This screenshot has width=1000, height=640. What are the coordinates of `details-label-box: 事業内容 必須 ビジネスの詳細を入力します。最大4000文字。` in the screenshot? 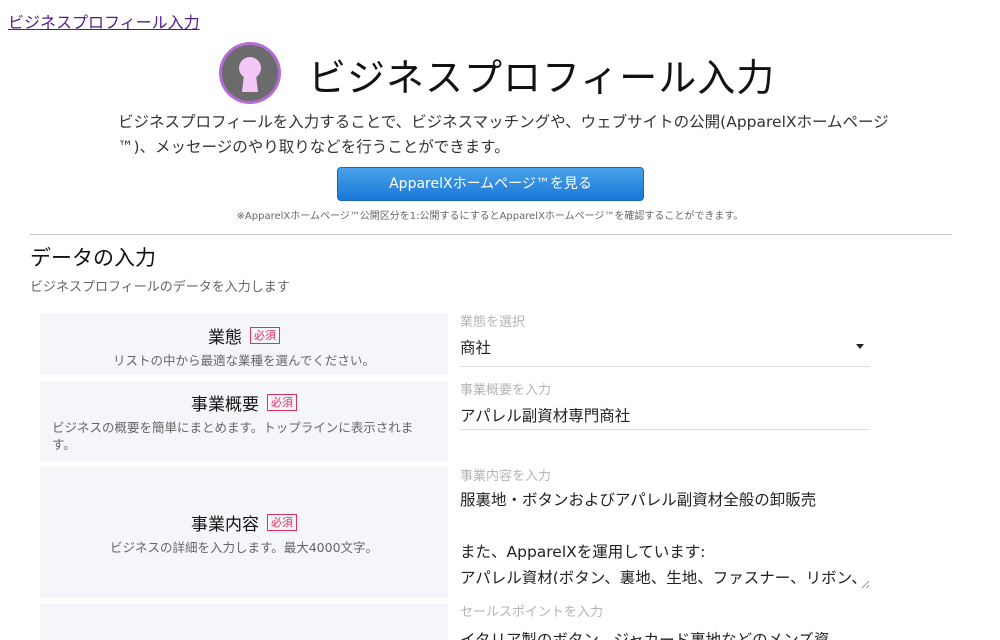 It's located at (244, 532).